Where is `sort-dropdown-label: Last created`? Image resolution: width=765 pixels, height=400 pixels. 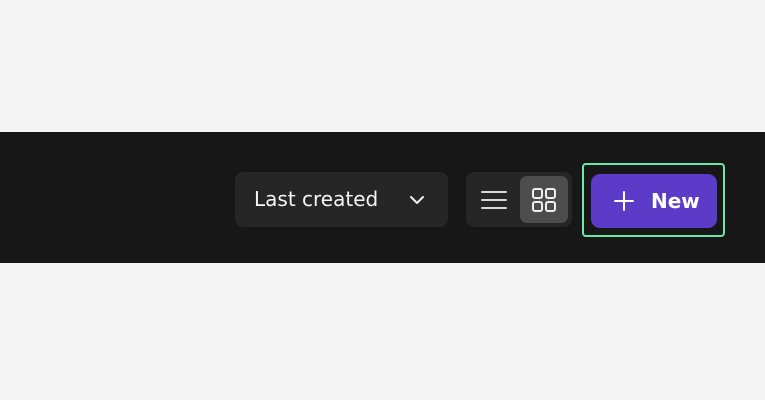
sort-dropdown-label: Last created is located at coordinates (316, 199).